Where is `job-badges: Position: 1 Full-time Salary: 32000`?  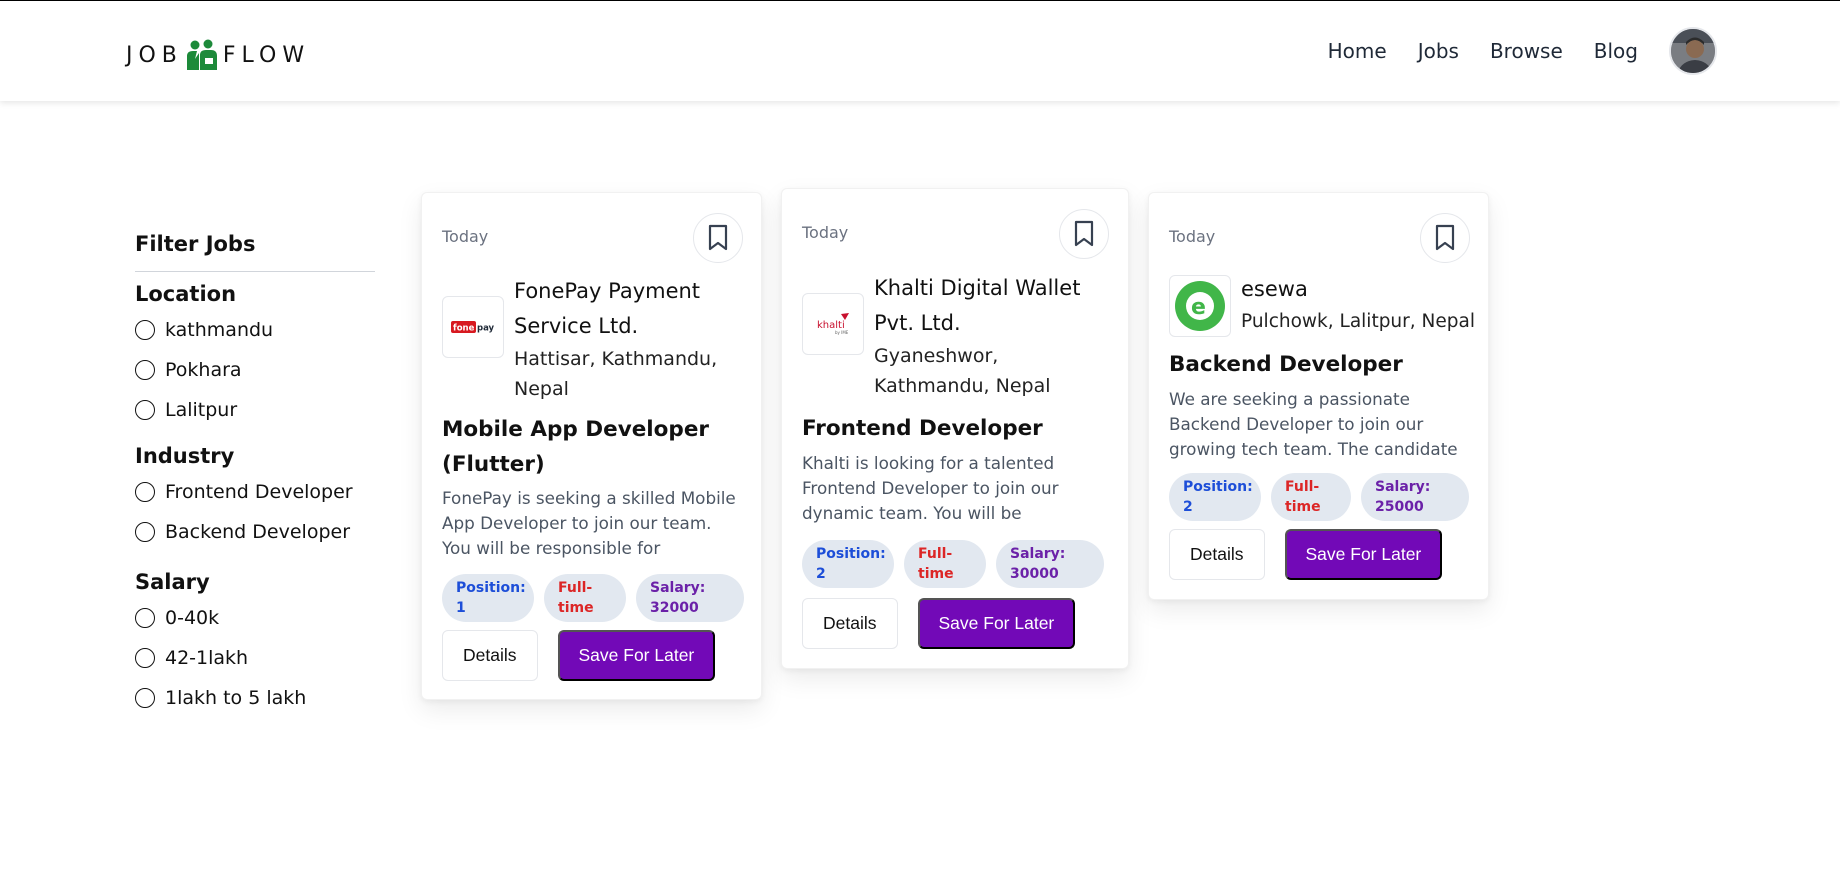
job-badges: Position: 1 Full-time Salary: 32000 is located at coordinates (593, 598).